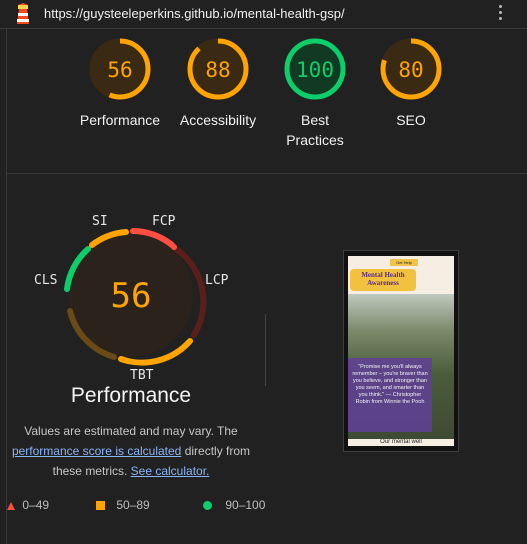  Describe the element at coordinates (410, 70) in the screenshot. I see `score-value: 80` at that location.